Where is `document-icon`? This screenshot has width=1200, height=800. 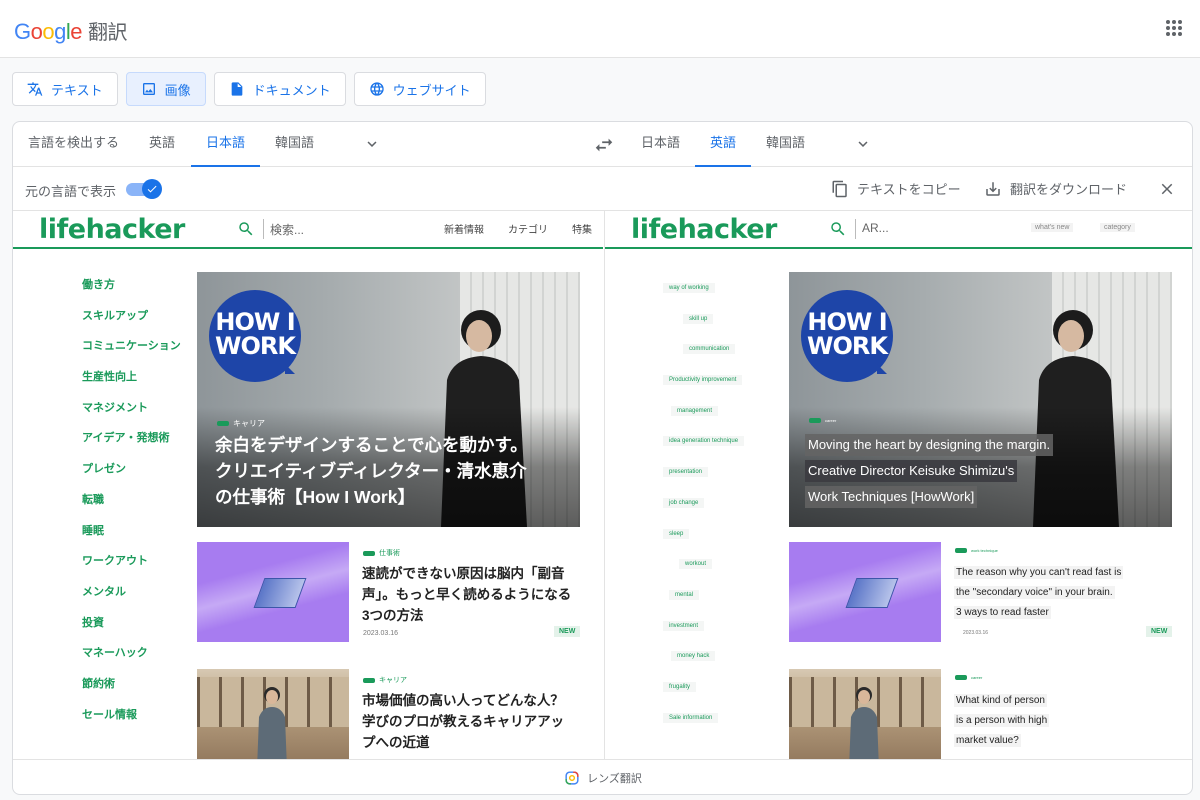
document-icon is located at coordinates (236, 89).